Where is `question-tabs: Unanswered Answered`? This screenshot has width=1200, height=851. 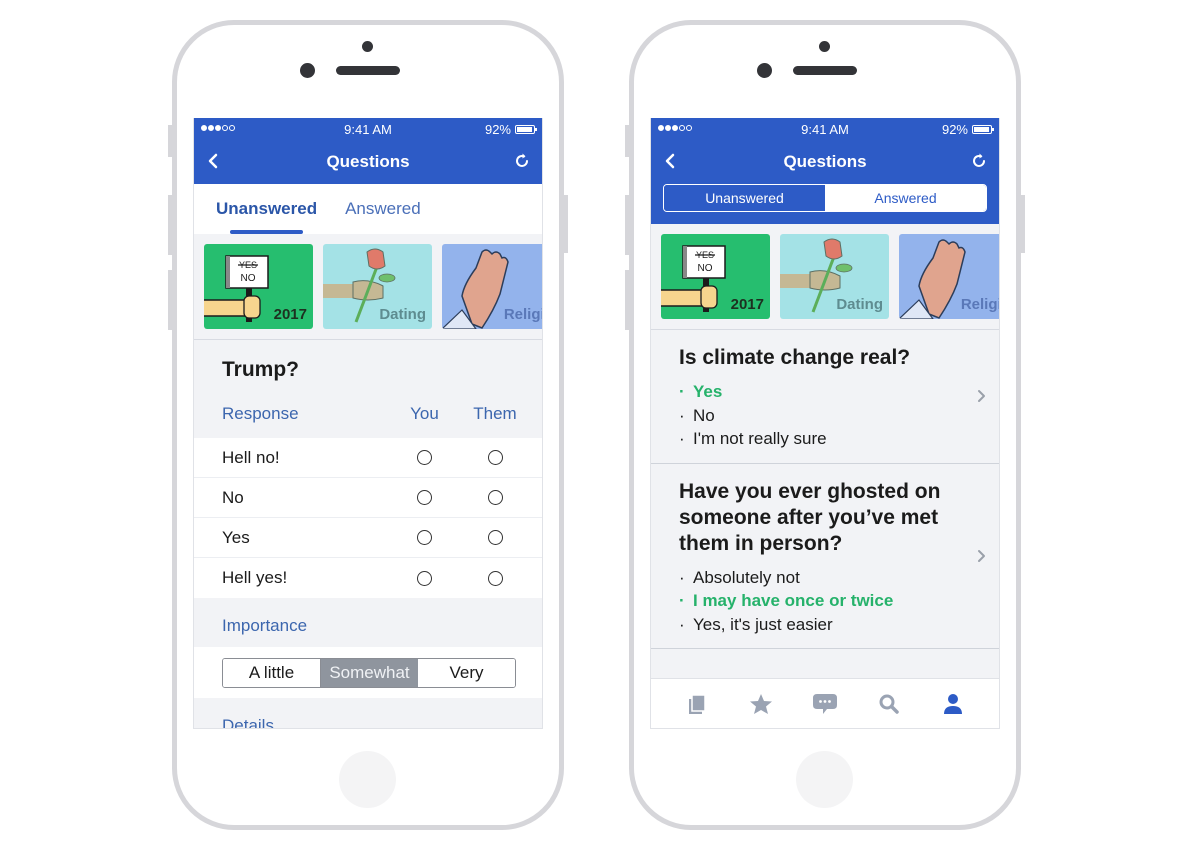 question-tabs: Unanswered Answered is located at coordinates (368, 209).